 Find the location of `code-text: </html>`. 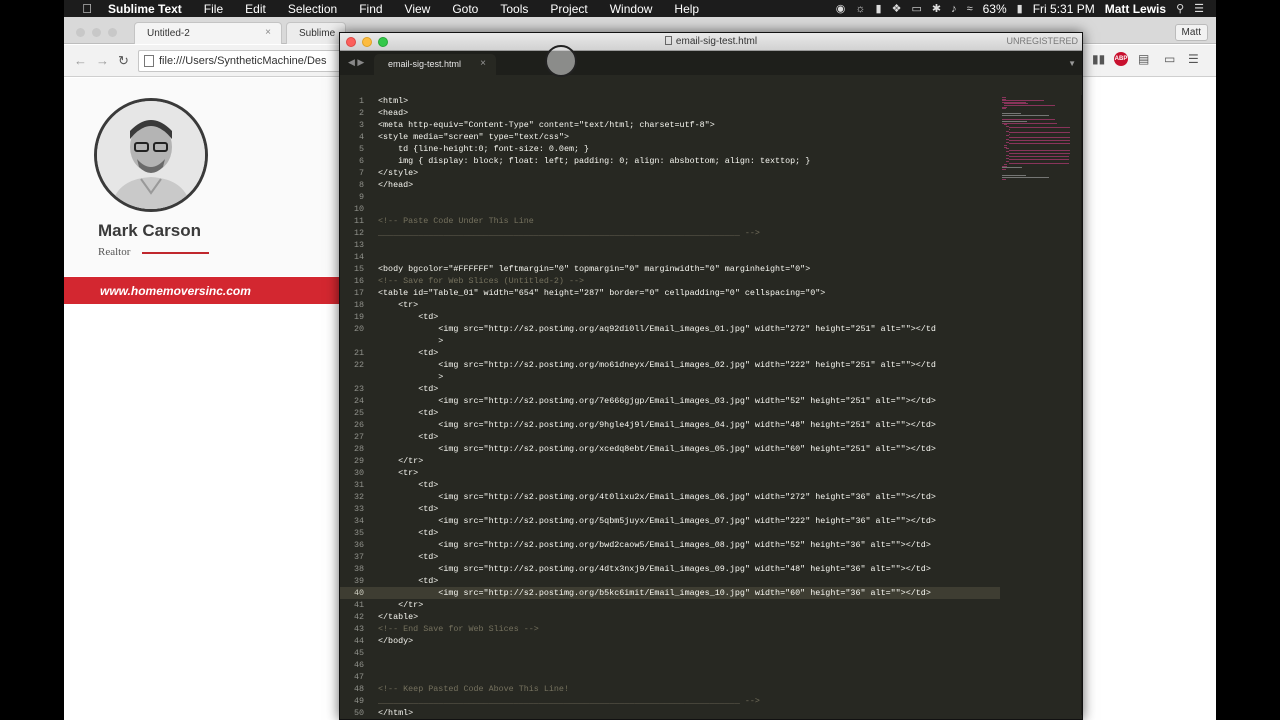

code-text: </html> is located at coordinates (395, 713).